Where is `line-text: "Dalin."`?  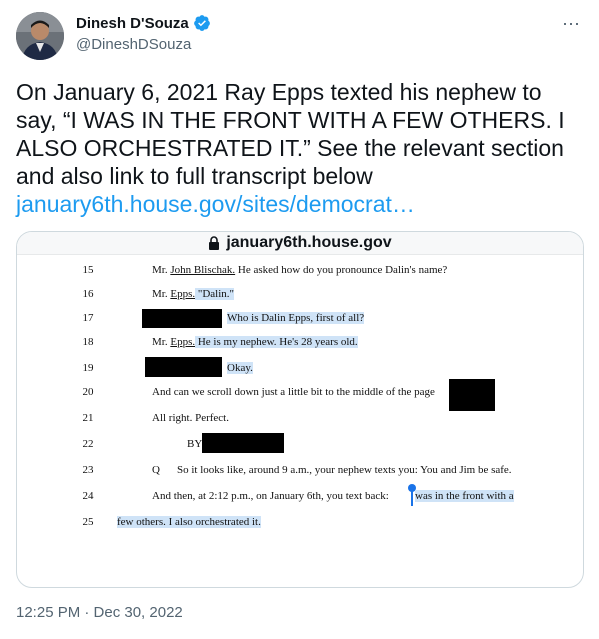 line-text: "Dalin." is located at coordinates (215, 294).